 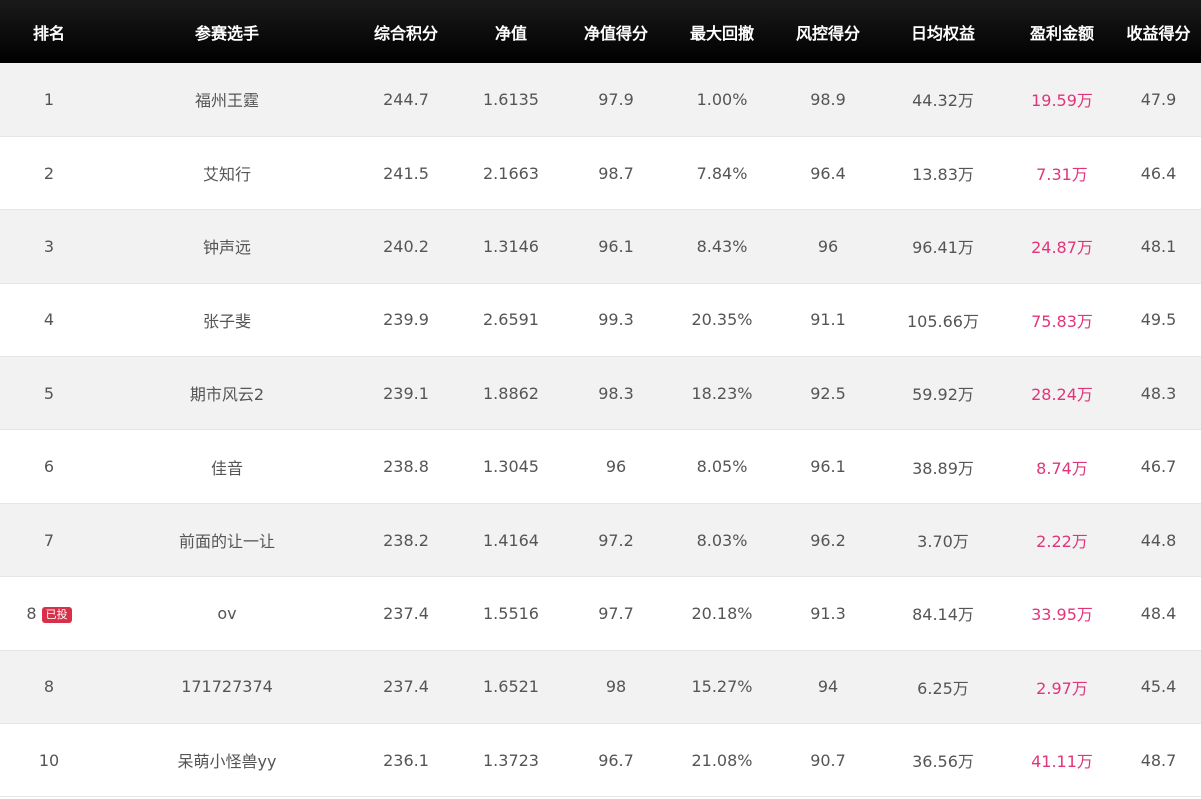 I want to click on max-drawdown-cell: 18.23%, so click(x=722, y=393).